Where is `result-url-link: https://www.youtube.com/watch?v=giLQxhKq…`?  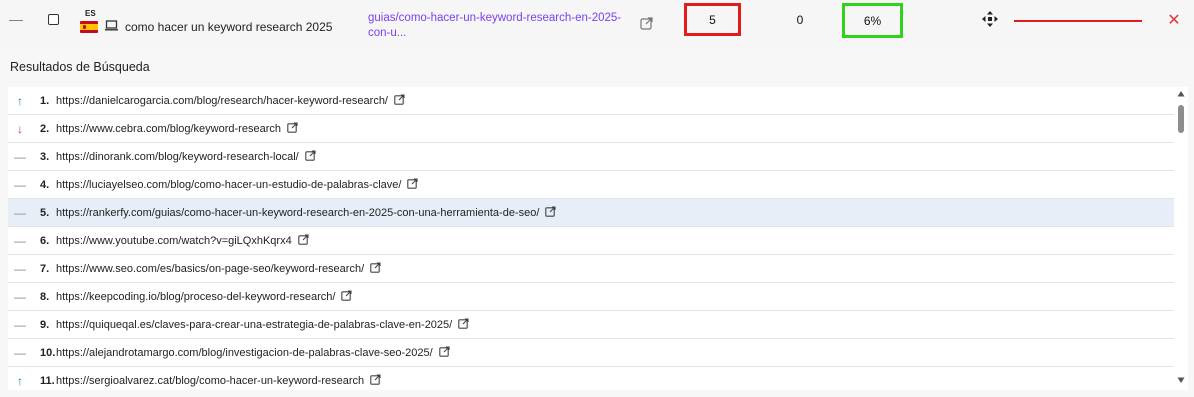 result-url-link: https://www.youtube.com/watch?v=giLQxhKq… is located at coordinates (174, 241).